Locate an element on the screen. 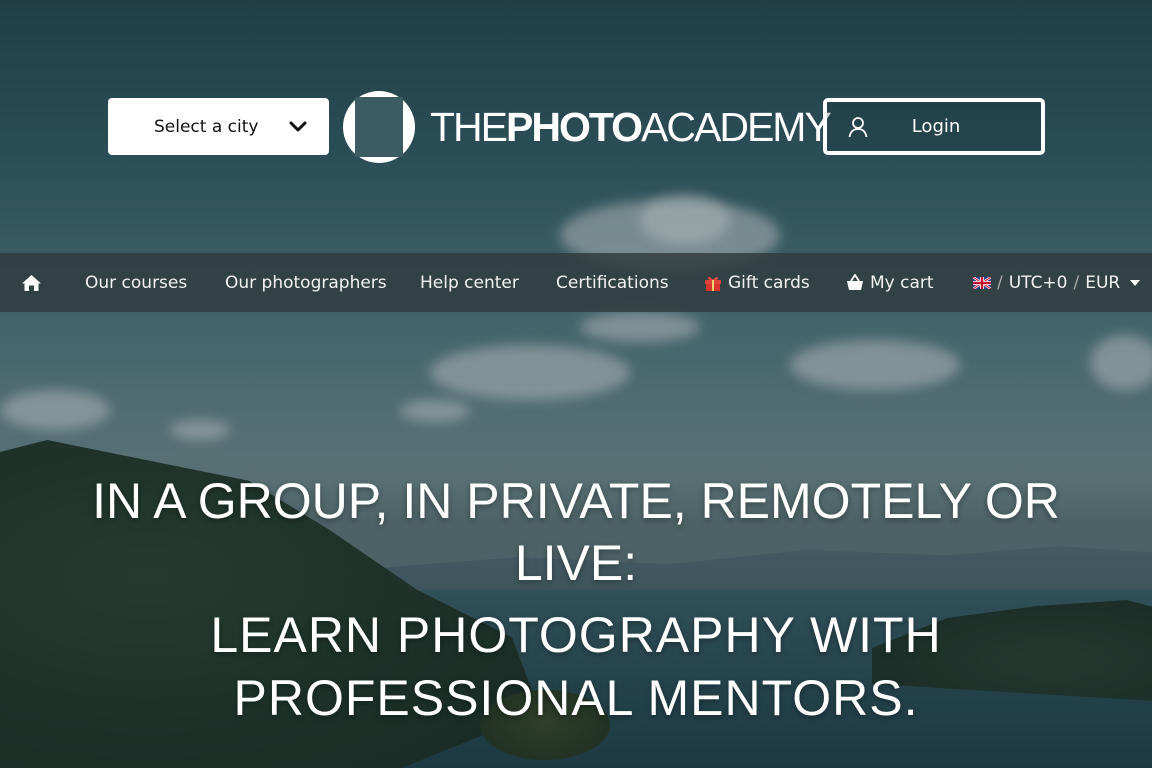 Image resolution: width=1152 pixels, height=768 pixels. site-logo: THEPHOTOACADEMY is located at coordinates (587, 127).